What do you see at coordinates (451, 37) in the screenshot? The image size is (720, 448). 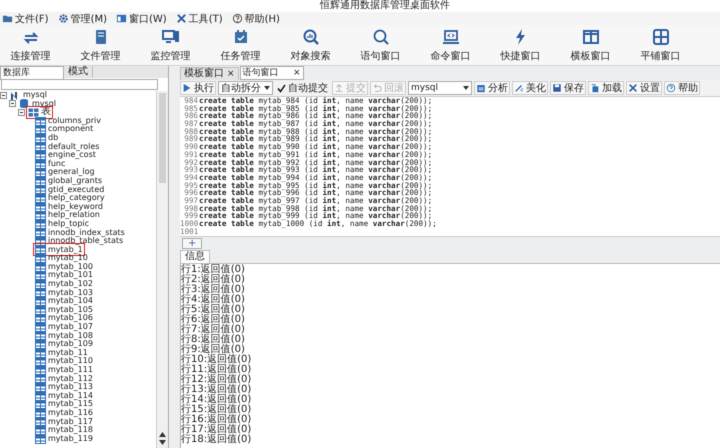 I see `laptop-code-icon` at bounding box center [451, 37].